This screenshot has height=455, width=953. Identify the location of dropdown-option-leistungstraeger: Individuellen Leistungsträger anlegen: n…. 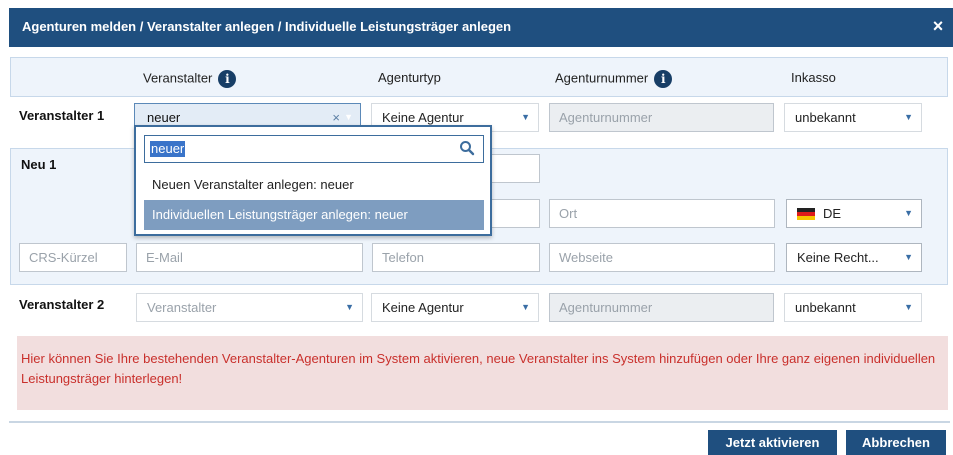
(314, 215).